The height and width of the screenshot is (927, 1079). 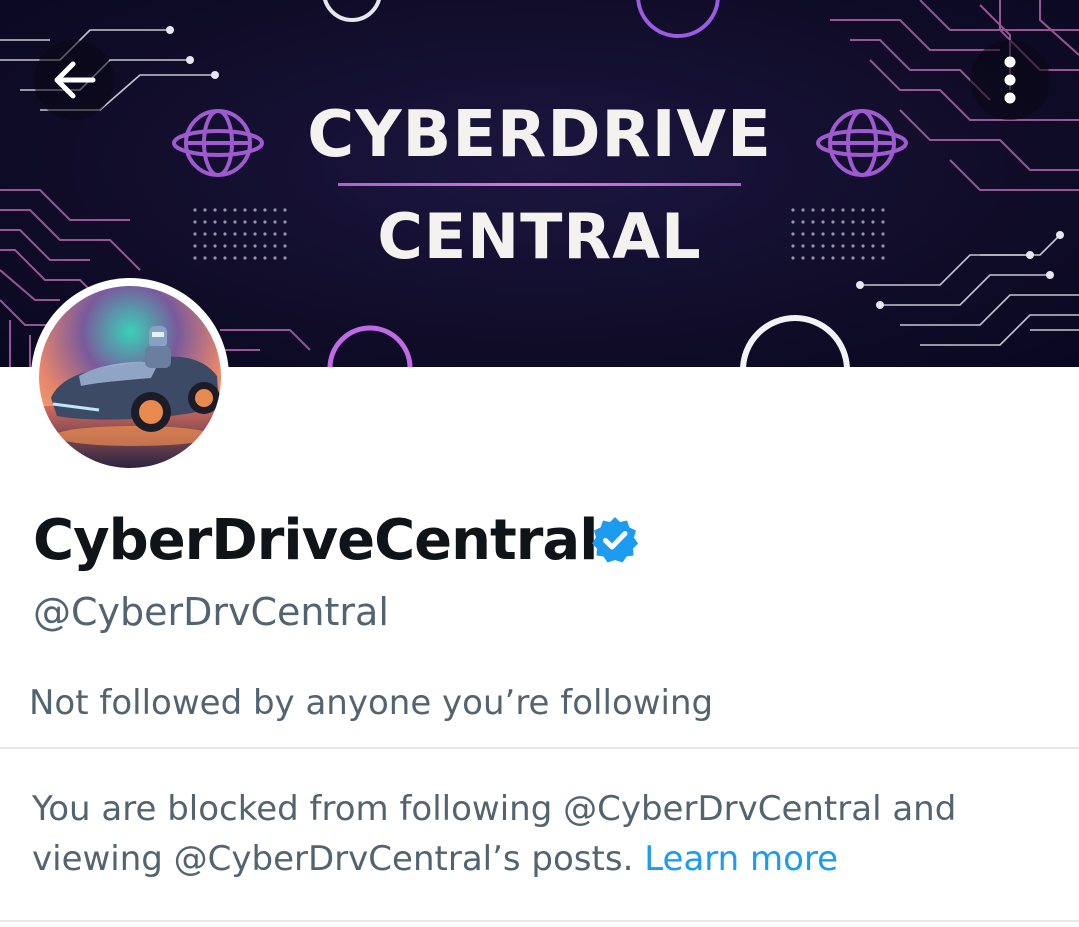 I want to click on profile-handle: @CyberDrvCentral, so click(x=211, y=612).